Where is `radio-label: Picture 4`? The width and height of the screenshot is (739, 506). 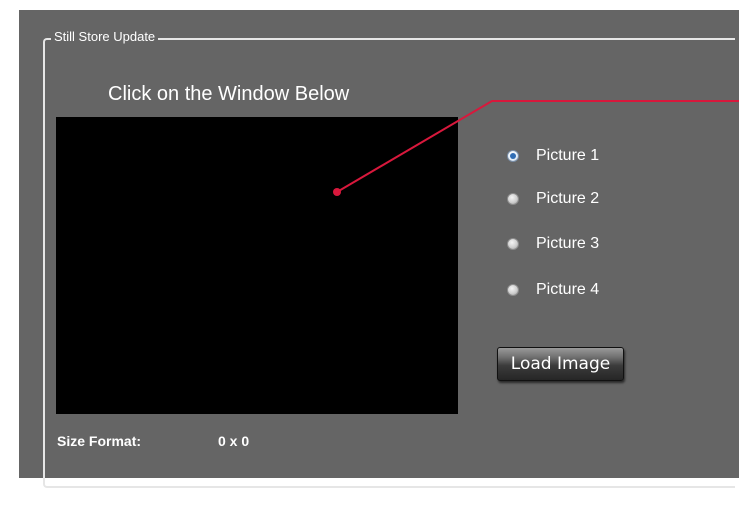
radio-label: Picture 4 is located at coordinates (568, 289).